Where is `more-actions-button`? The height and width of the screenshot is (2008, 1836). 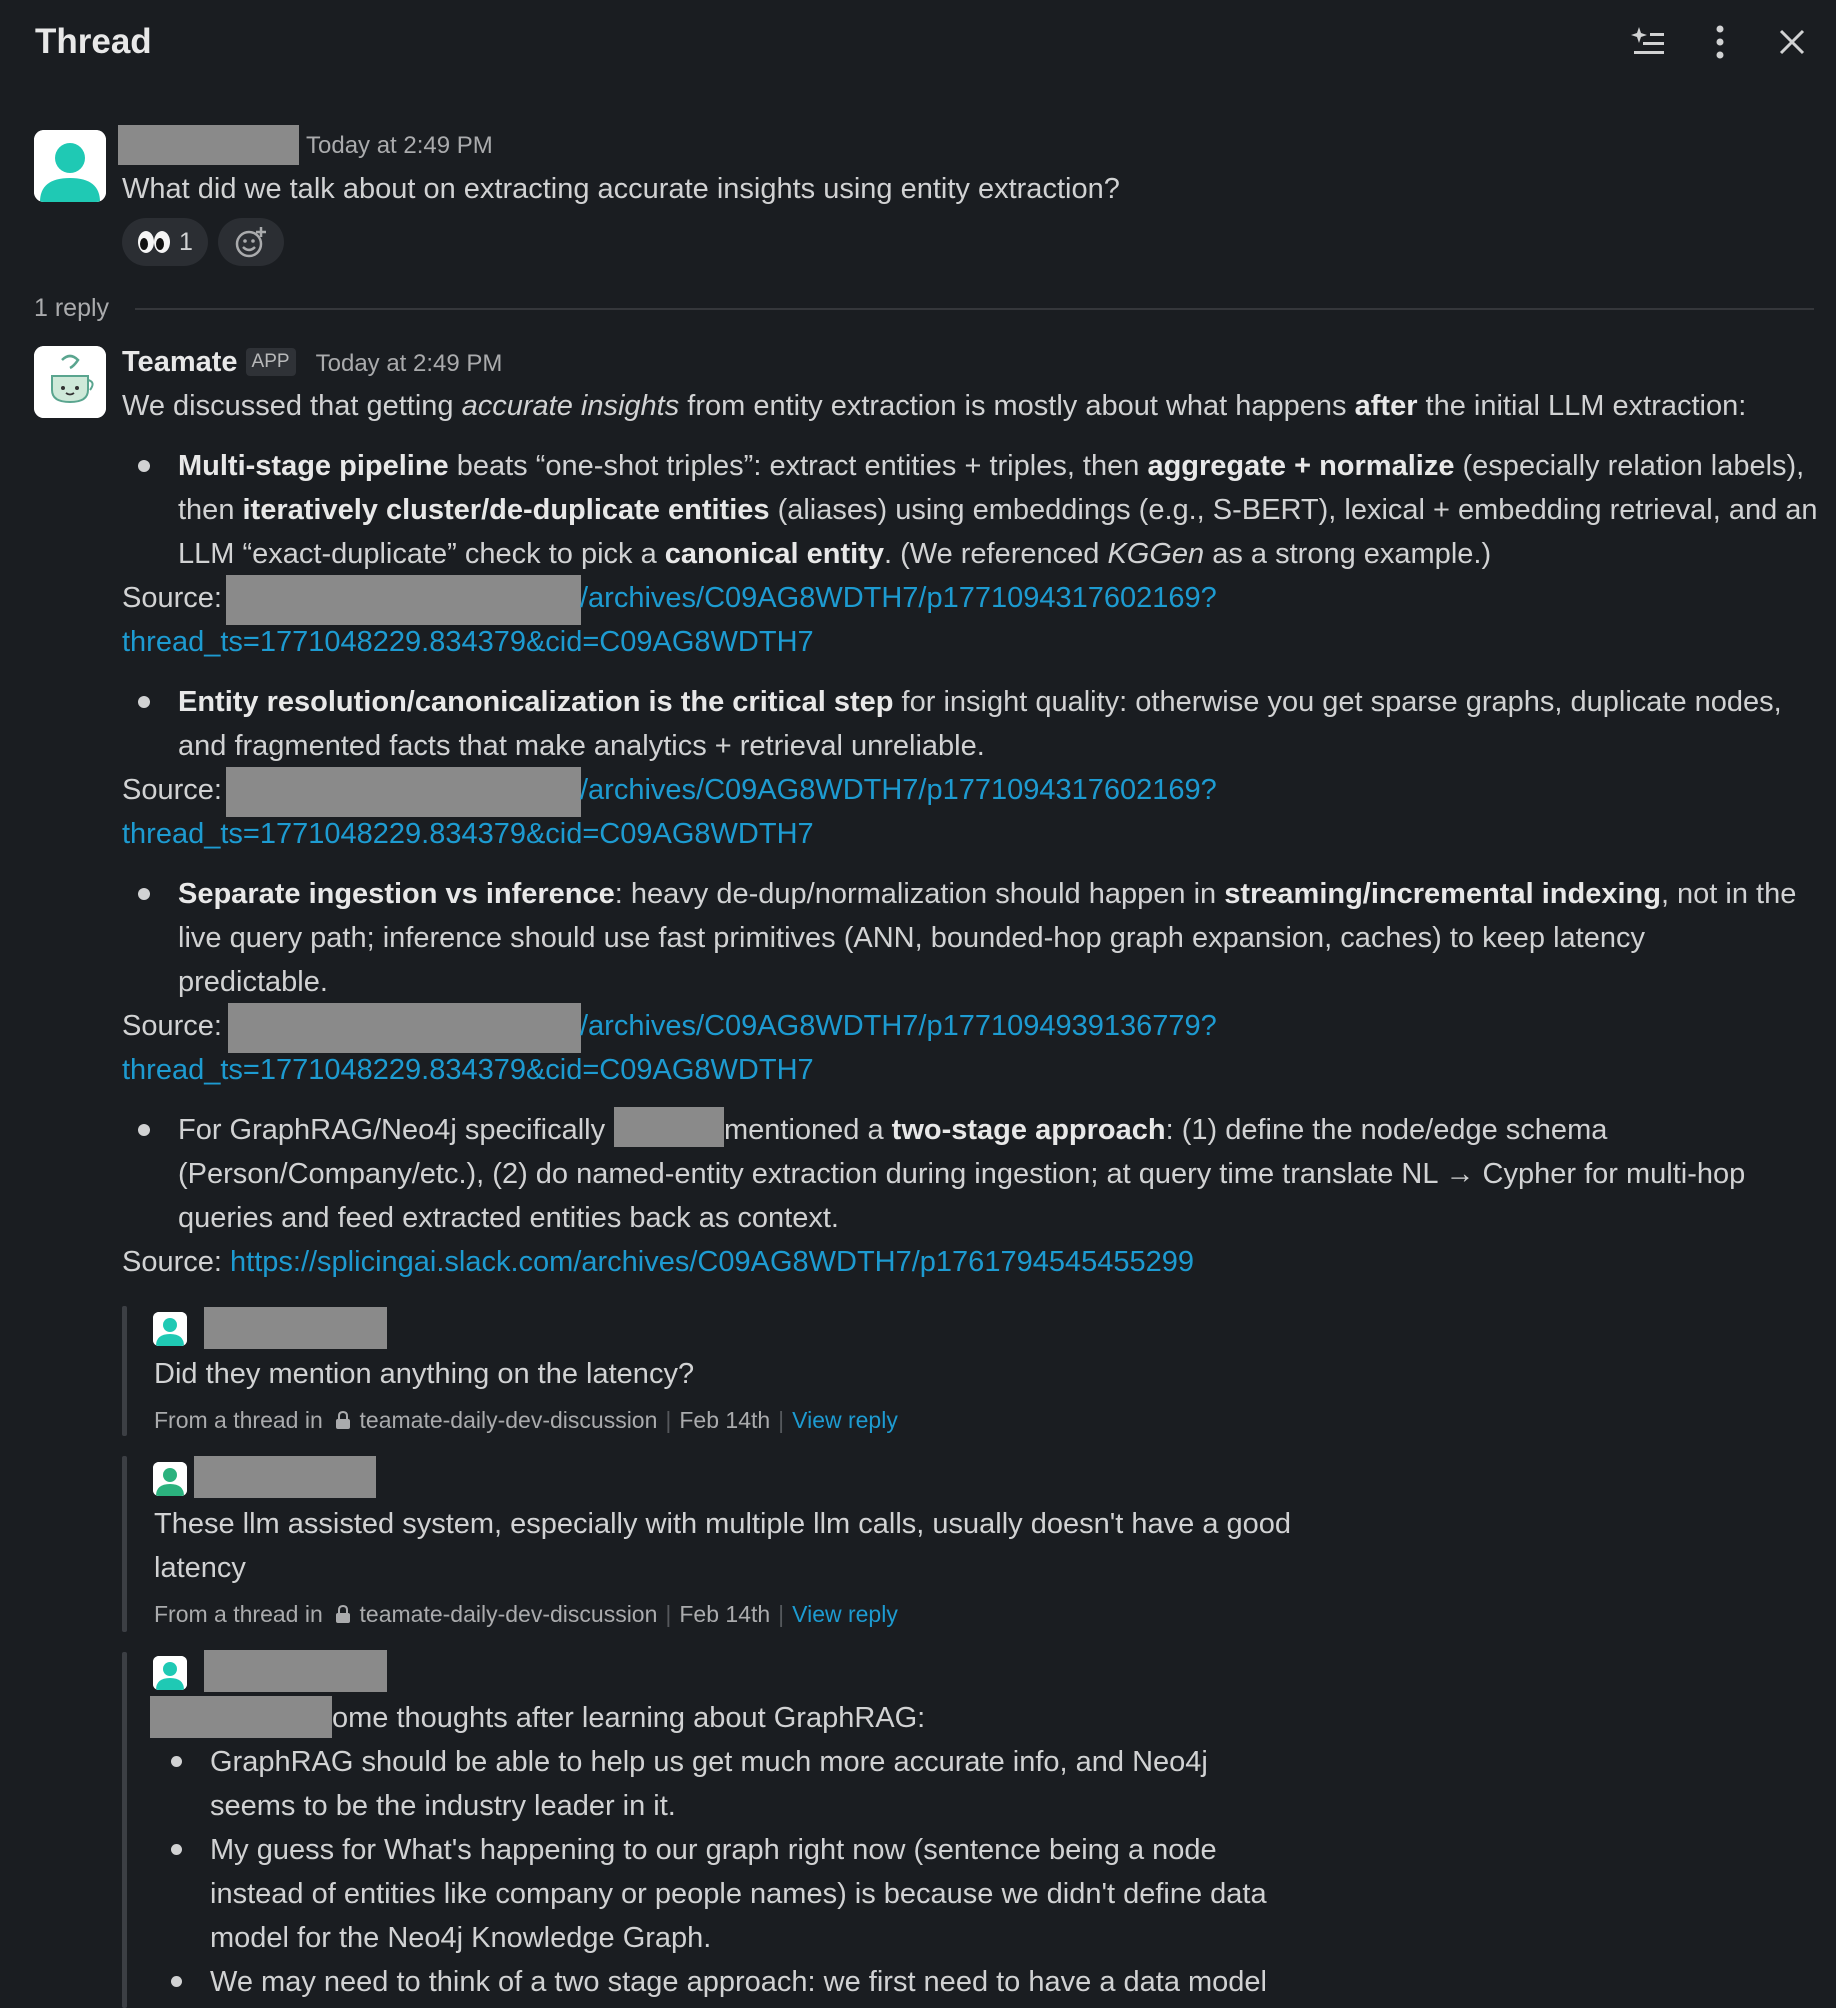
more-actions-button is located at coordinates (1720, 42).